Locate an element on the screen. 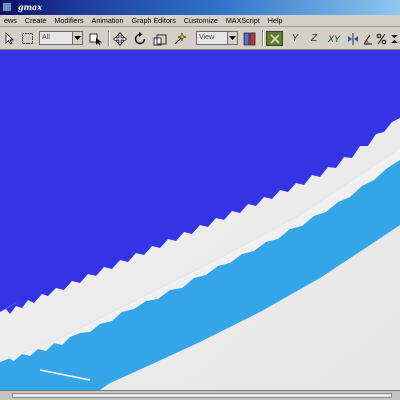  axis-xy-icon: XY is located at coordinates (334, 38).